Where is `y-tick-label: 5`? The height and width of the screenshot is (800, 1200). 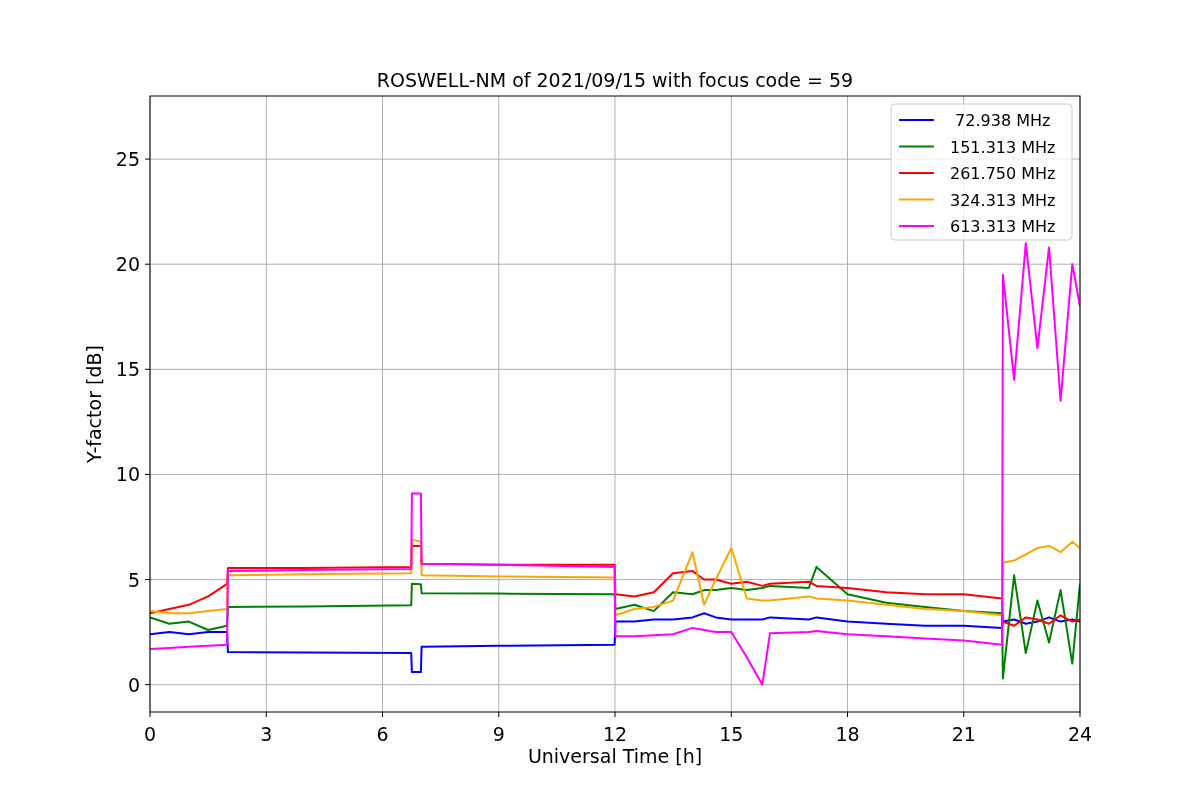
y-tick-label: 5 is located at coordinates (133, 579).